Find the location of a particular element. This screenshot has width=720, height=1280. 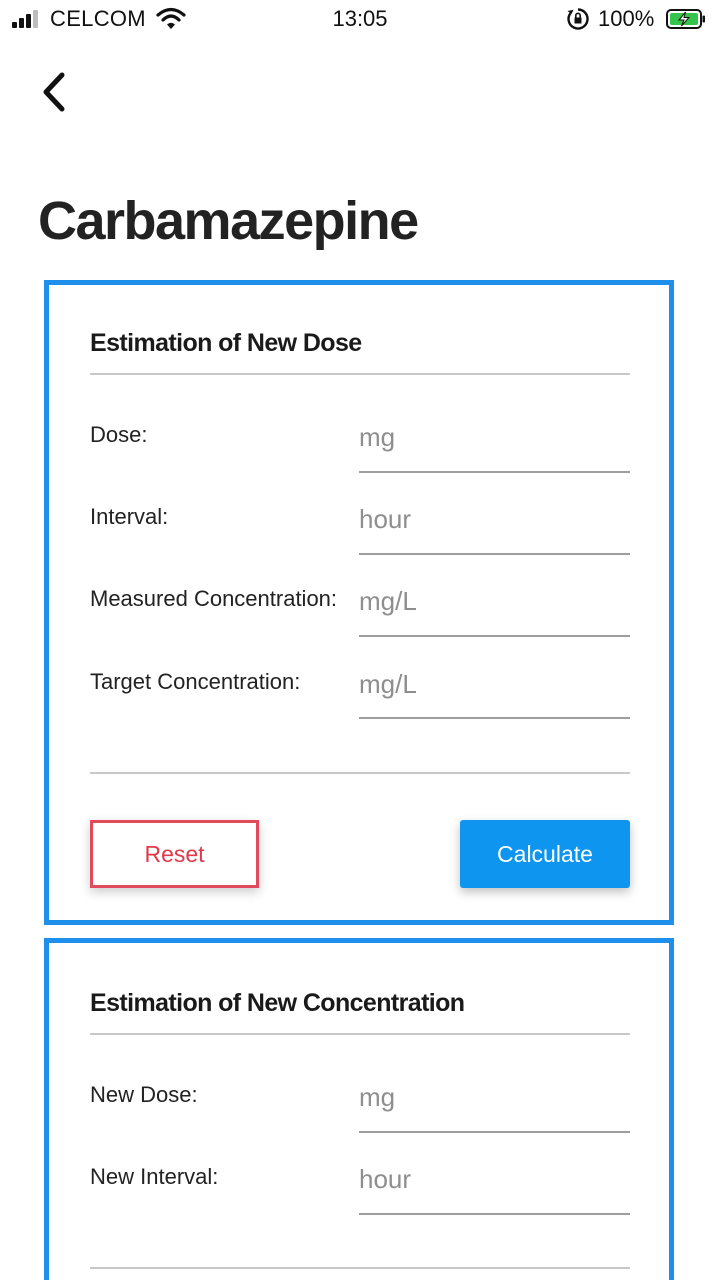

new-interval-label: New Interval: is located at coordinates (154, 1176).